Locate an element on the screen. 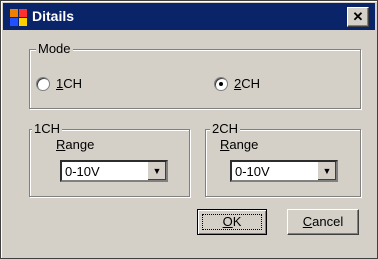 The image size is (378, 259). cancel-button: Cancel is located at coordinates (323, 222).